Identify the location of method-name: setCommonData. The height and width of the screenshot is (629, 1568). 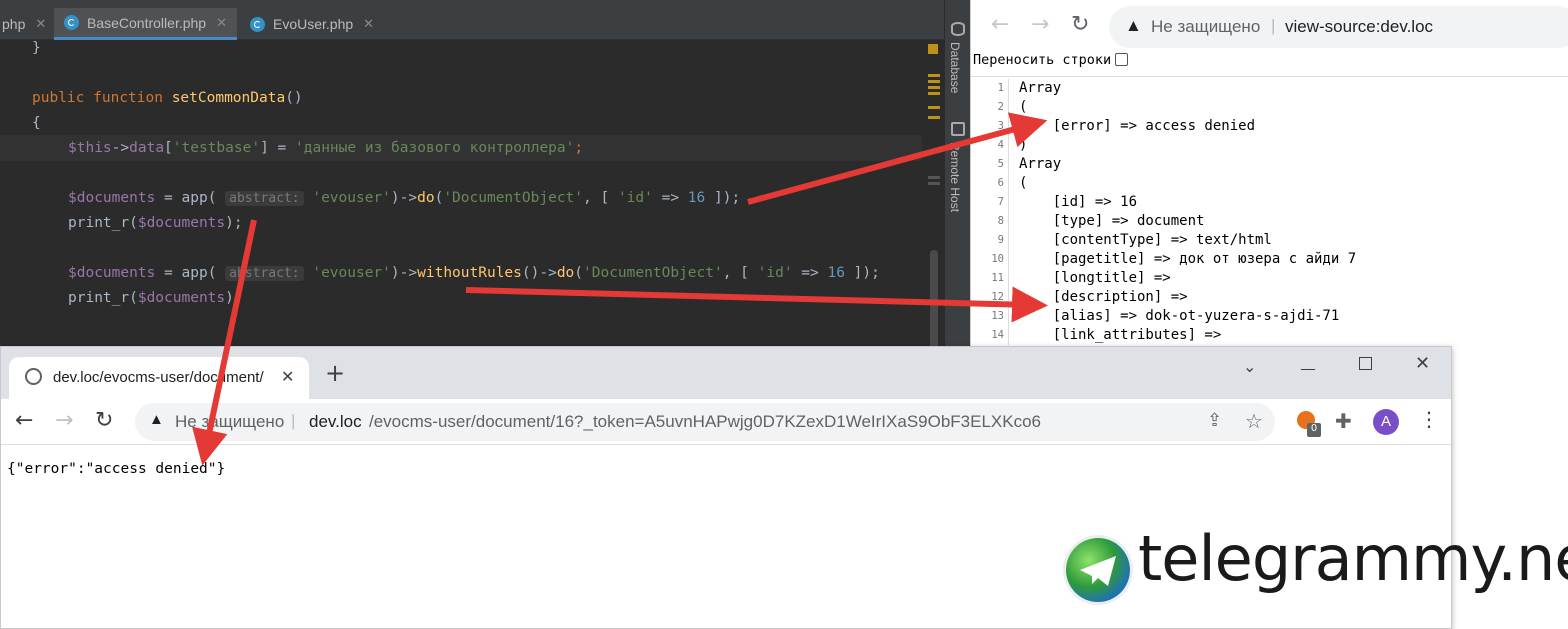
(228, 98).